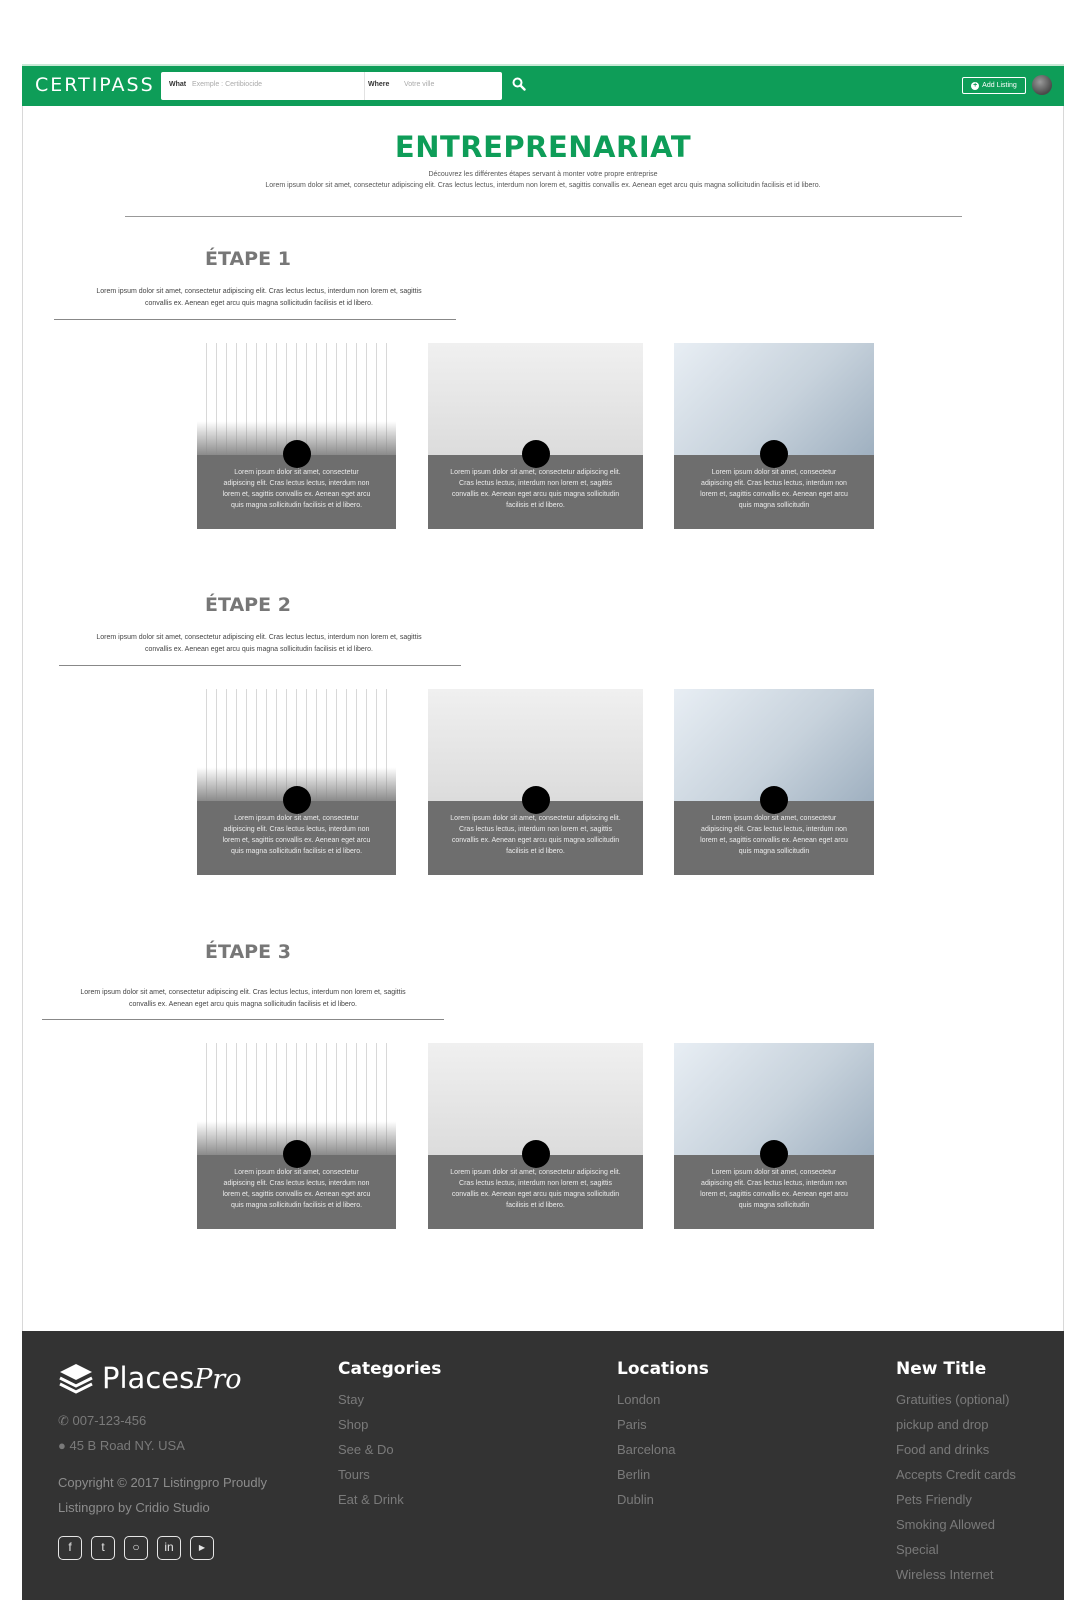  What do you see at coordinates (543, 147) in the screenshot?
I see `page-title: ENTREPRENARIAT` at bounding box center [543, 147].